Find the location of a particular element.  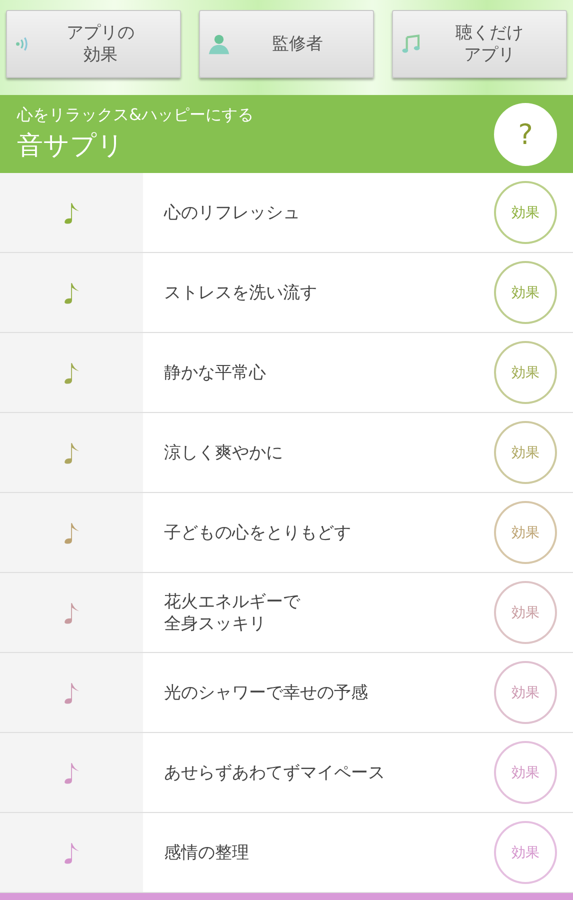

track-title: あせらずあわてずマイペース is located at coordinates (274, 773).